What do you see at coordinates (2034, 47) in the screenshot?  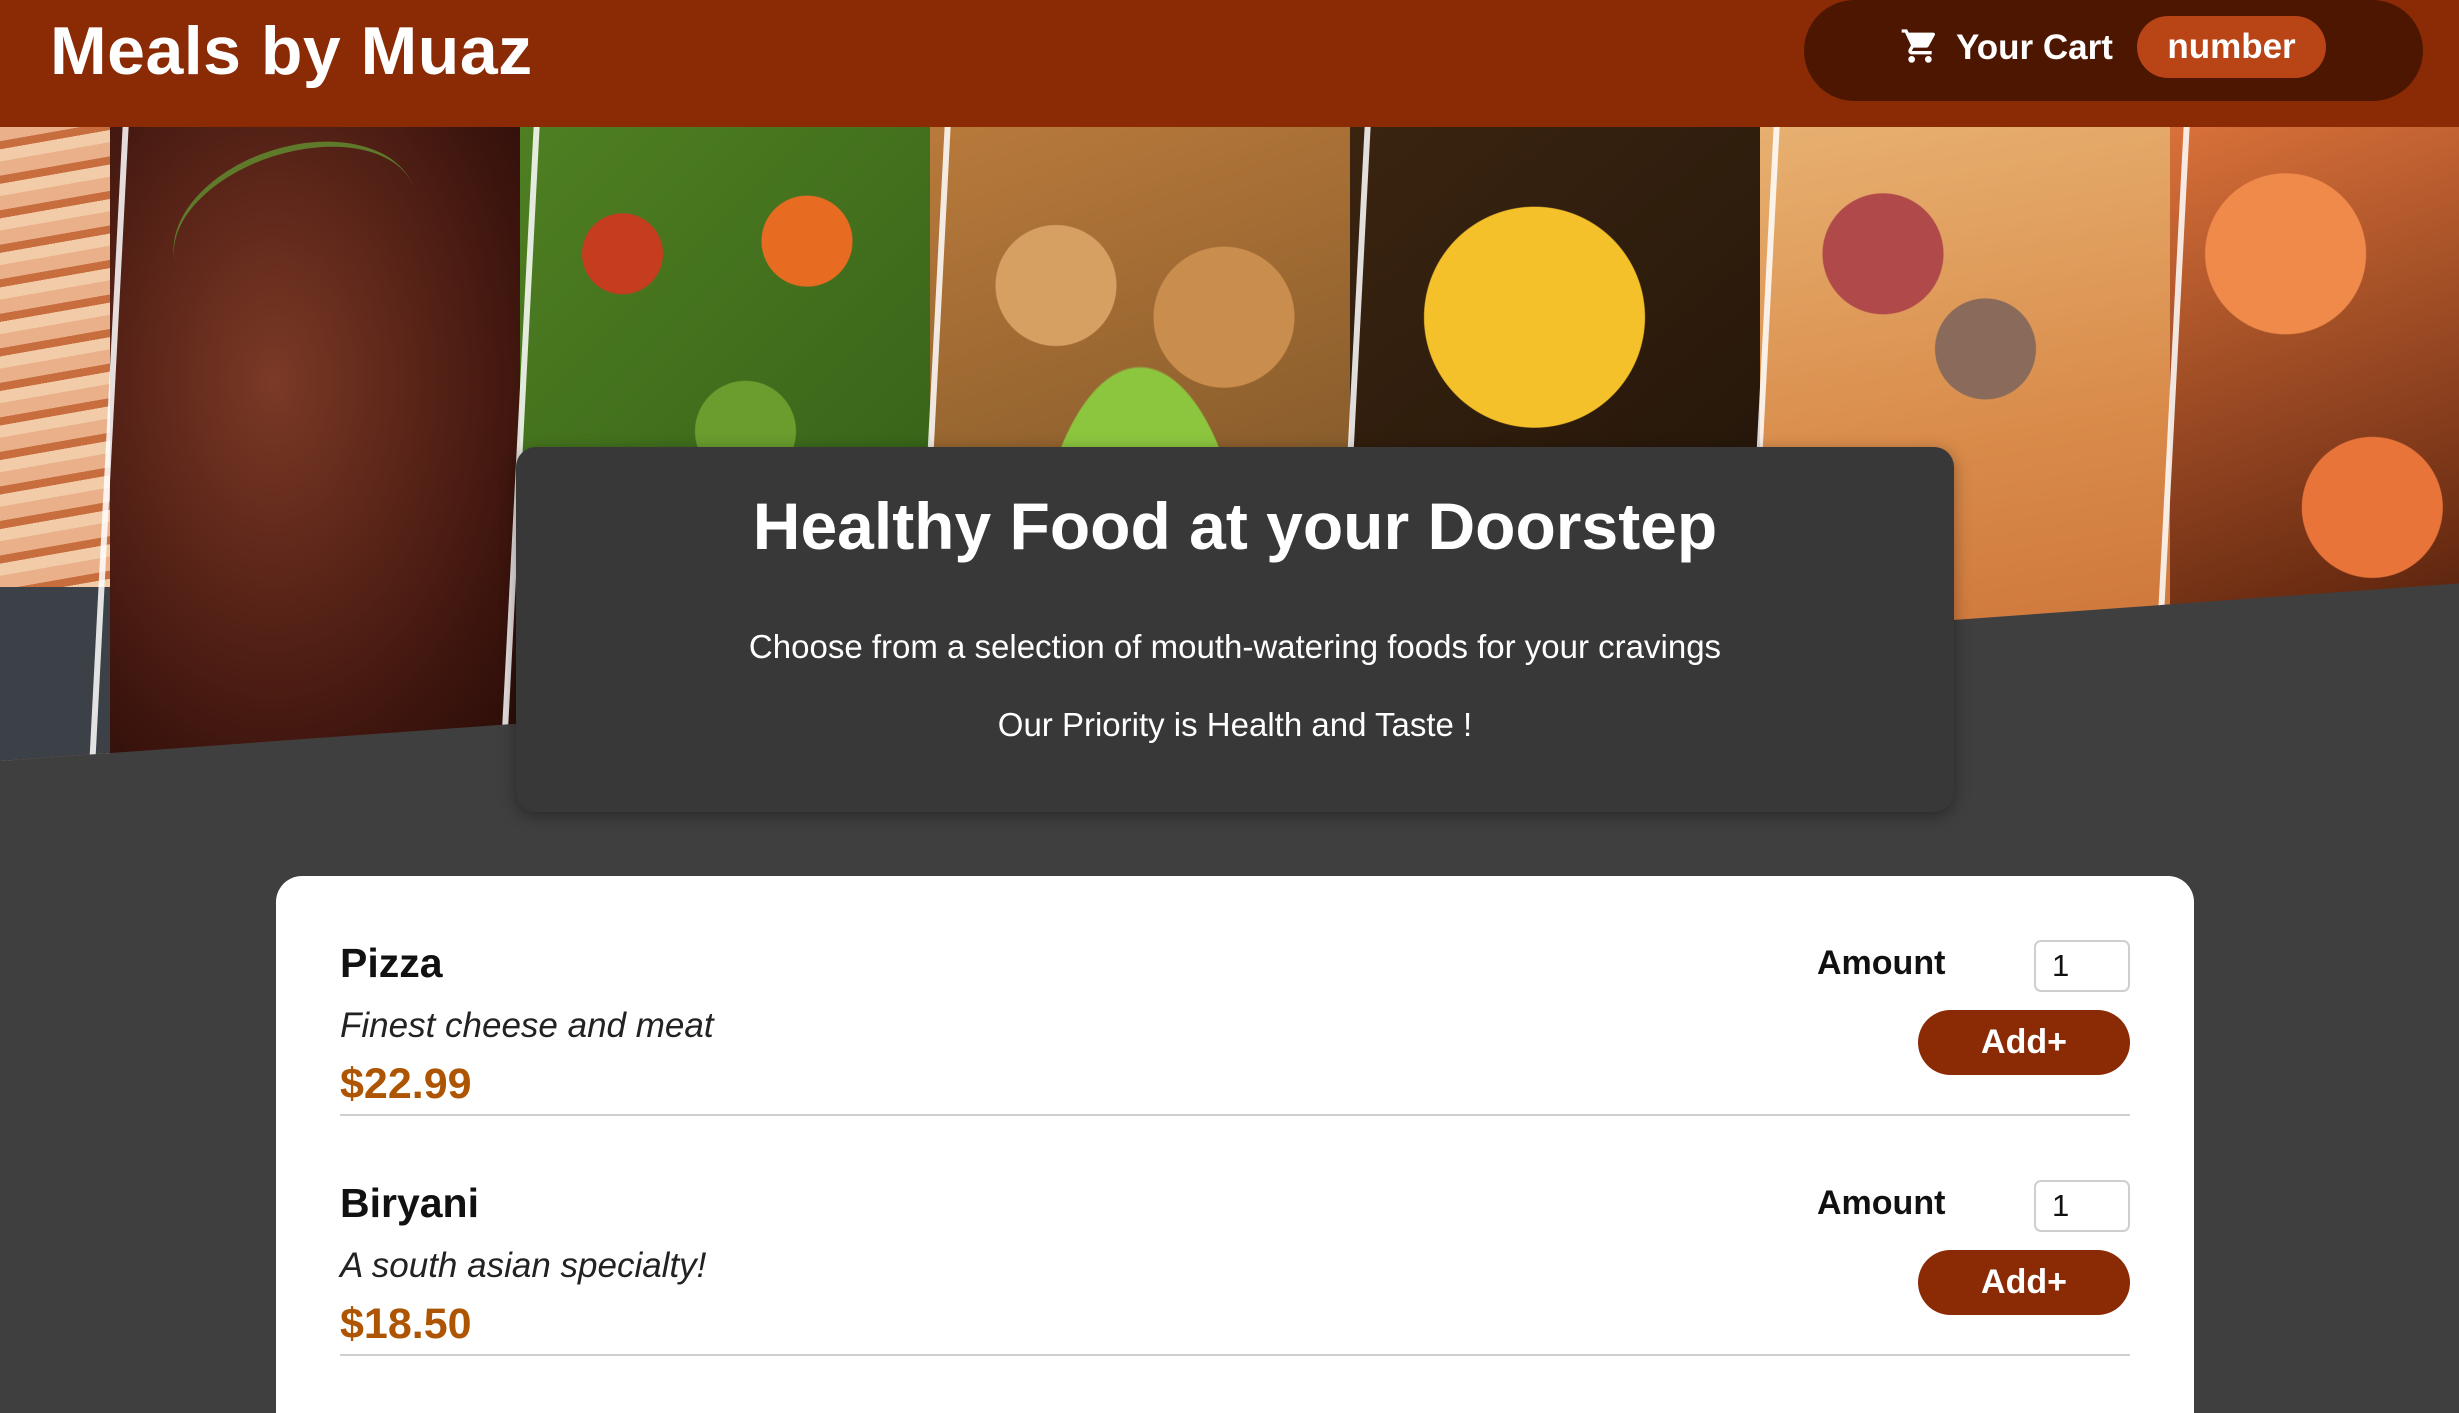 I see `cart-label: Your Cart` at bounding box center [2034, 47].